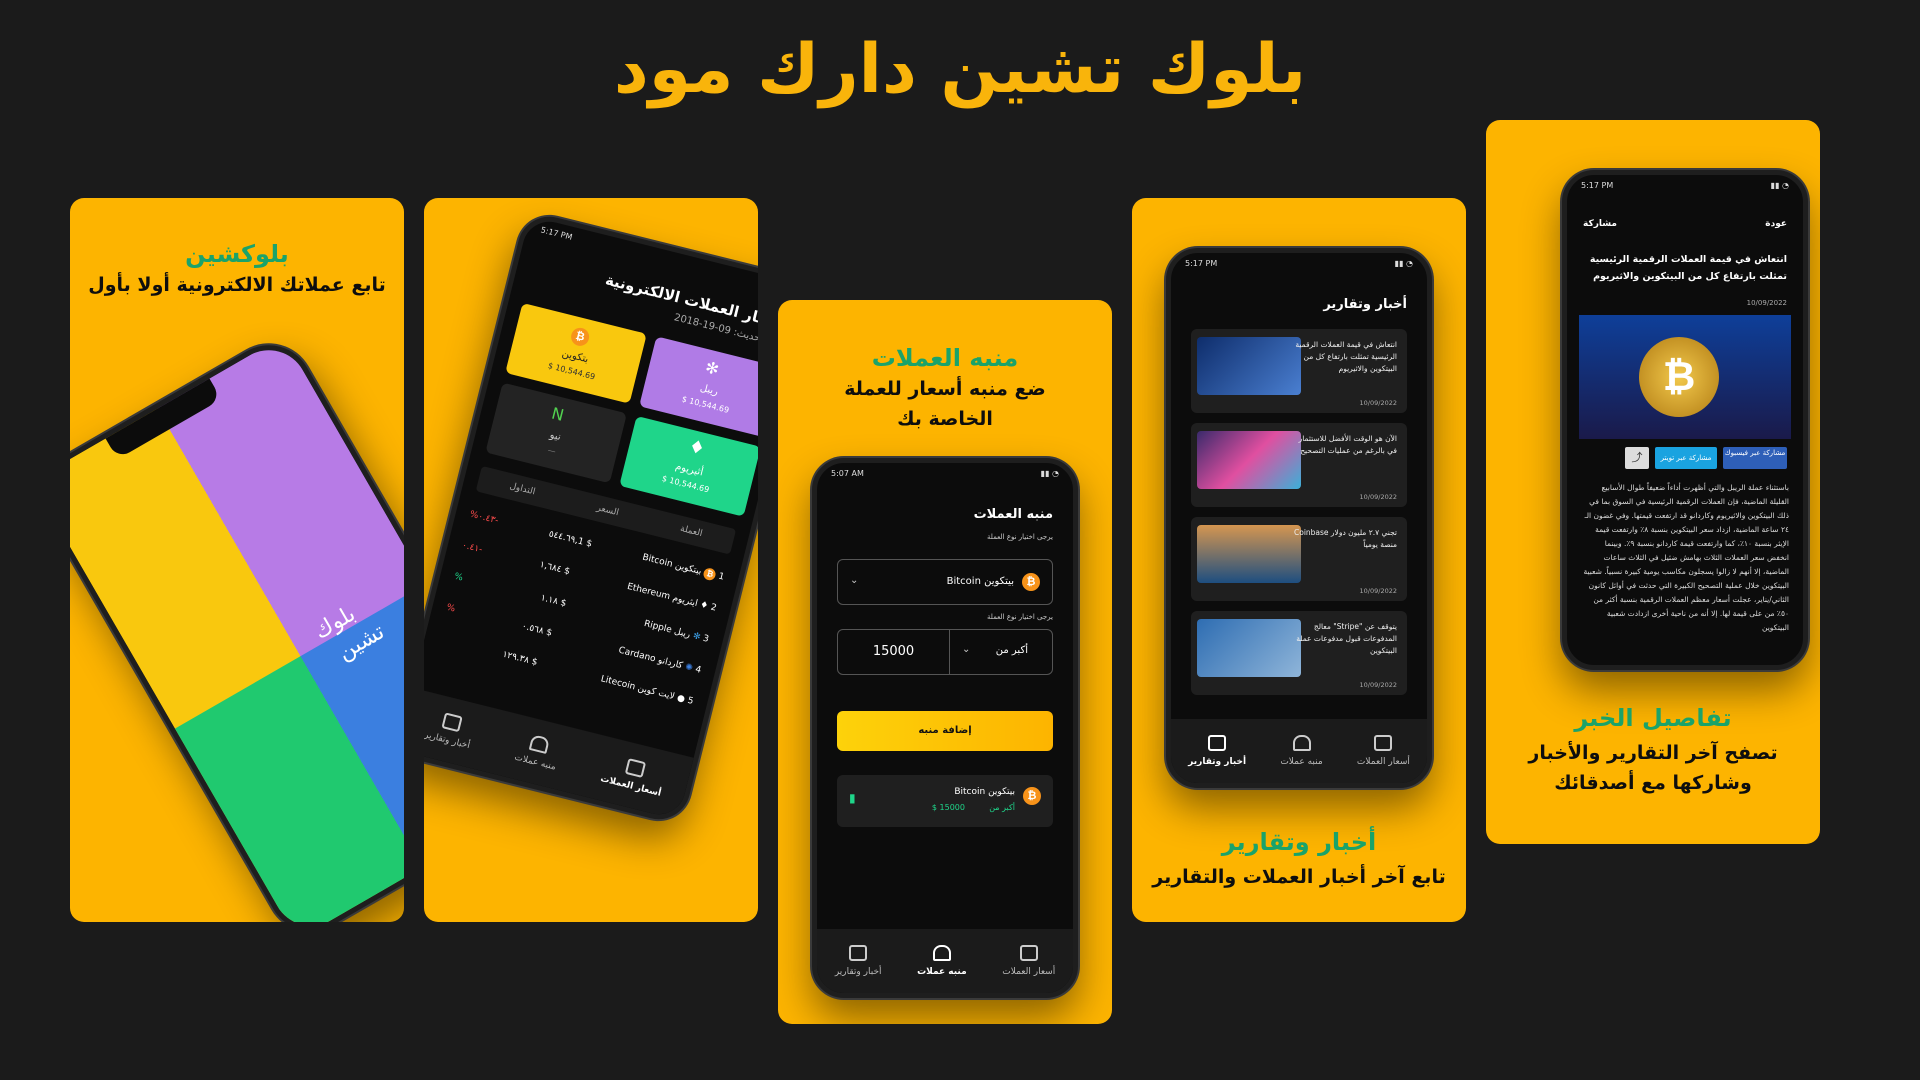 The height and width of the screenshot is (1080, 1920). I want to click on alert-card: ▮ ₿ بيتكوين Bitcoin أكبر من $ 15000, so click(945, 801).